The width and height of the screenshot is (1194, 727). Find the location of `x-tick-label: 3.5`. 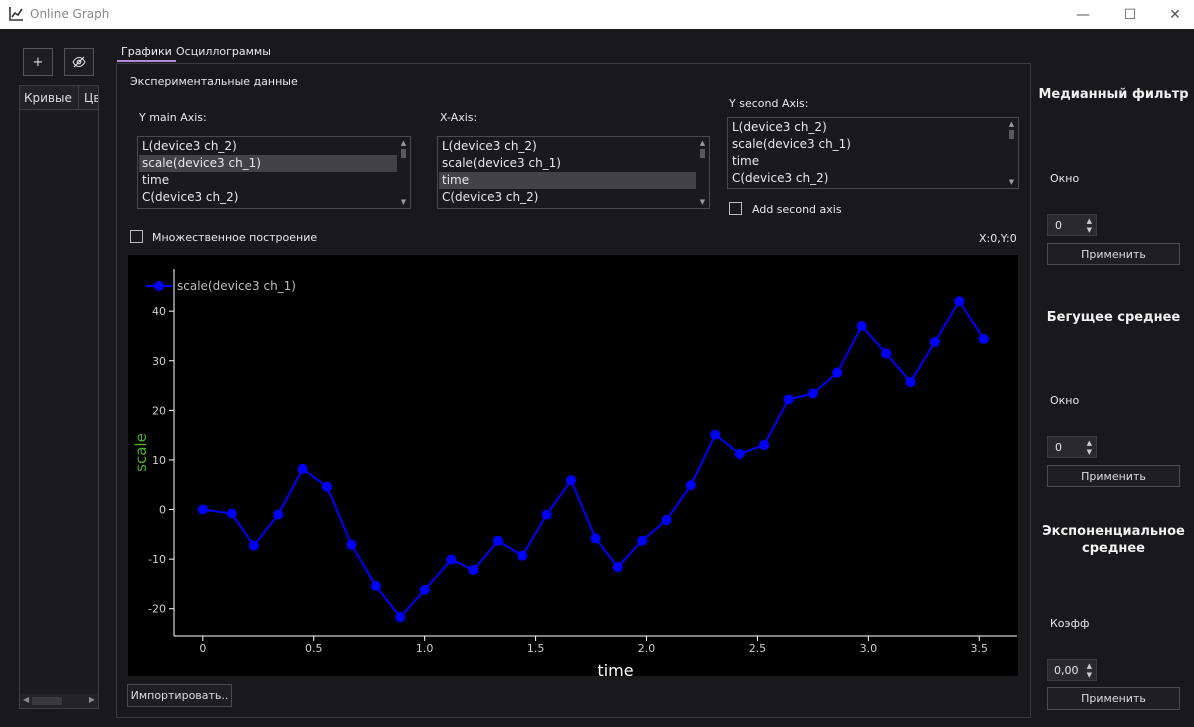

x-tick-label: 3.5 is located at coordinates (980, 648).